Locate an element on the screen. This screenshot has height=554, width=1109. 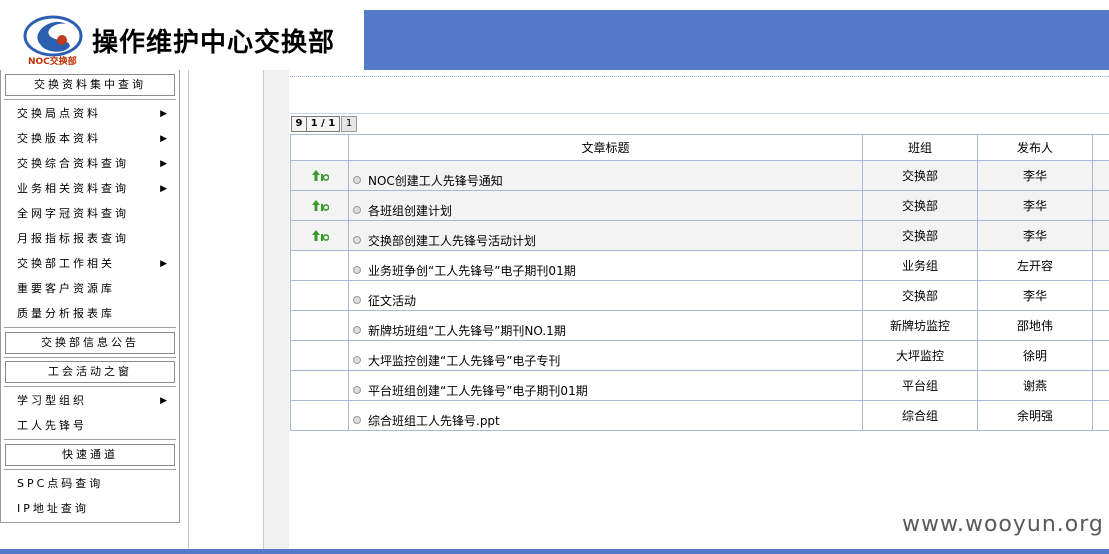
table-row: 大坪监控创建“工人先锋号”电子专刊 大坪监控 徐明 is located at coordinates (699, 355).